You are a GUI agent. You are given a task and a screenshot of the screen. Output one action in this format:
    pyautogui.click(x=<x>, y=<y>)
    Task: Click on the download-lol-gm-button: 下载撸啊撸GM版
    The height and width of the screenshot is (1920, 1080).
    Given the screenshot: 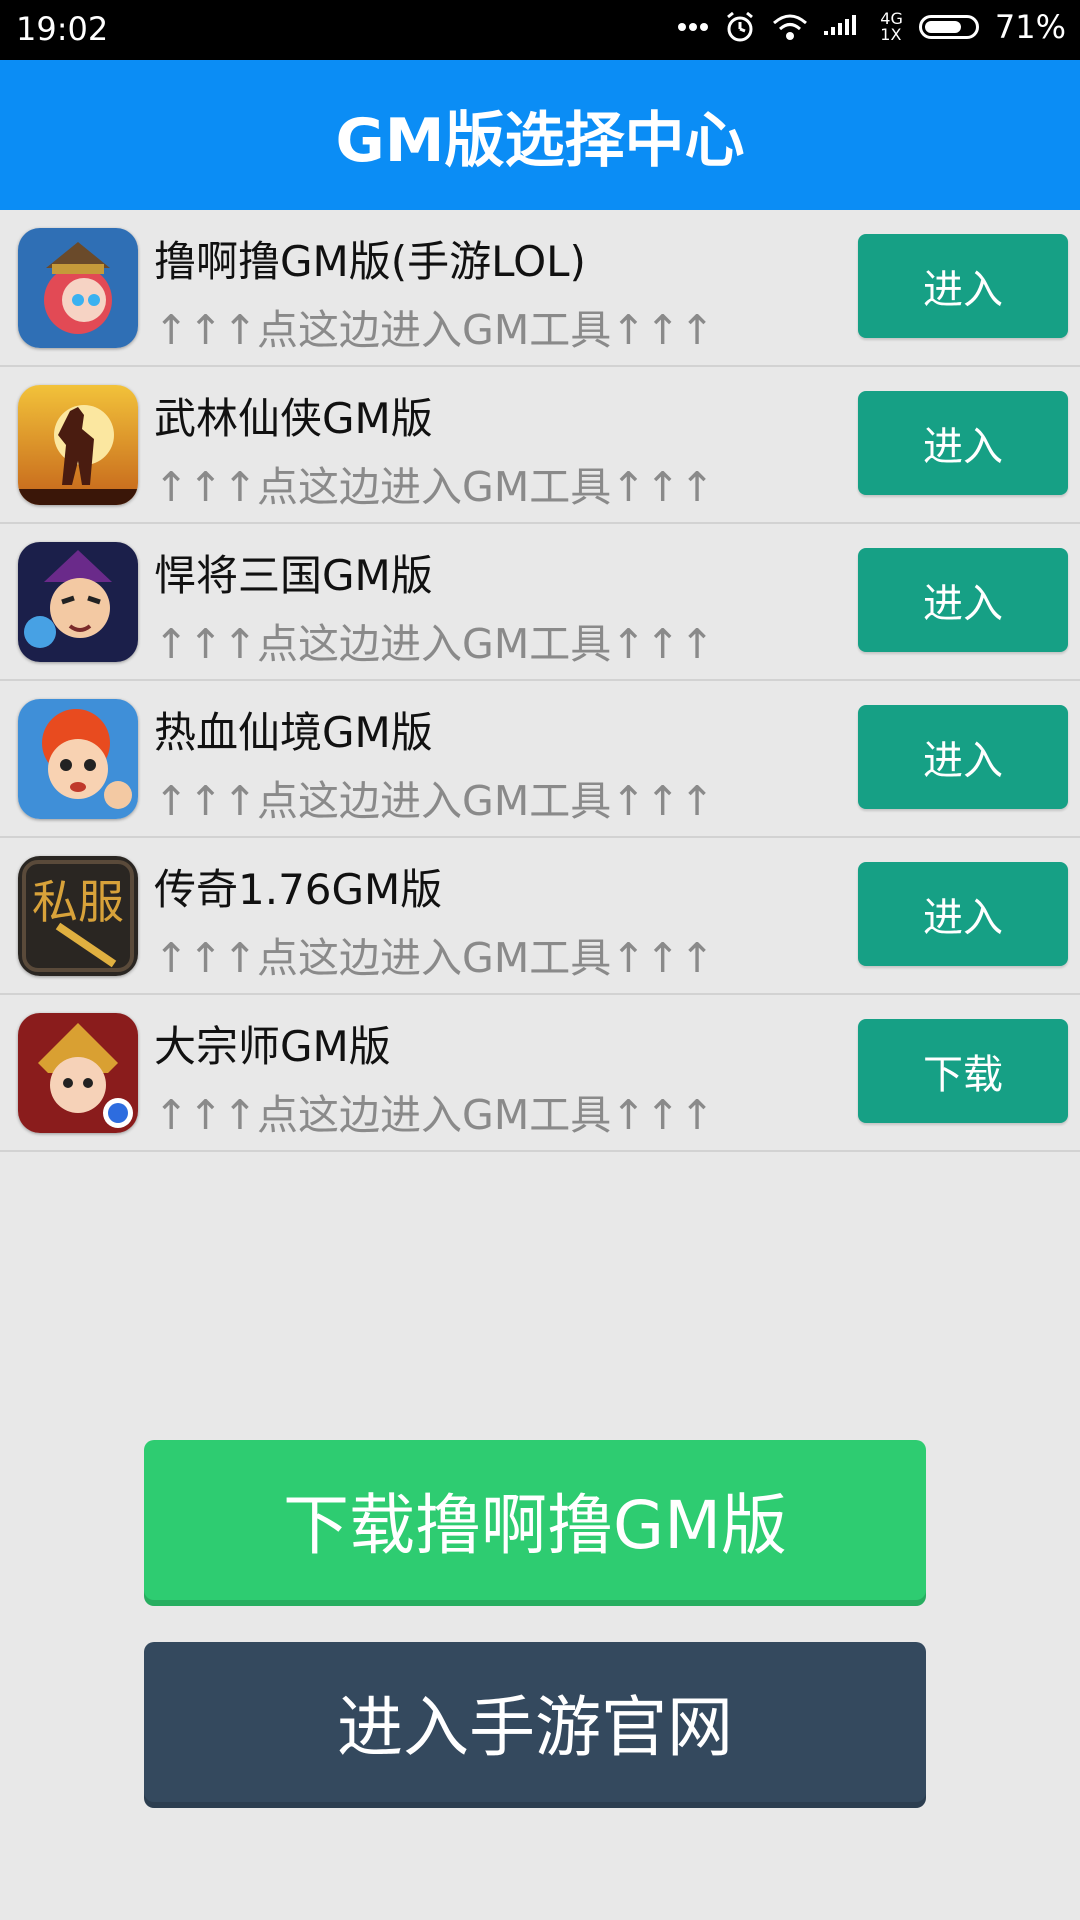 What is the action you would take?
    pyautogui.click(x=535, y=1520)
    